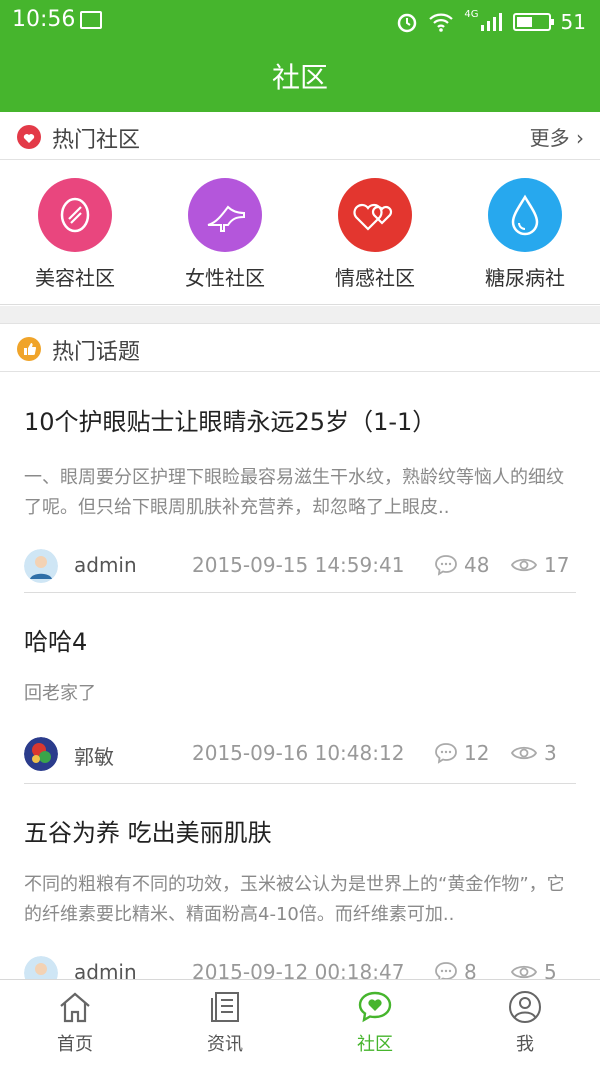 This screenshot has width=600, height=1067. Describe the element at coordinates (75, 1007) in the screenshot. I see `home-icon` at that location.